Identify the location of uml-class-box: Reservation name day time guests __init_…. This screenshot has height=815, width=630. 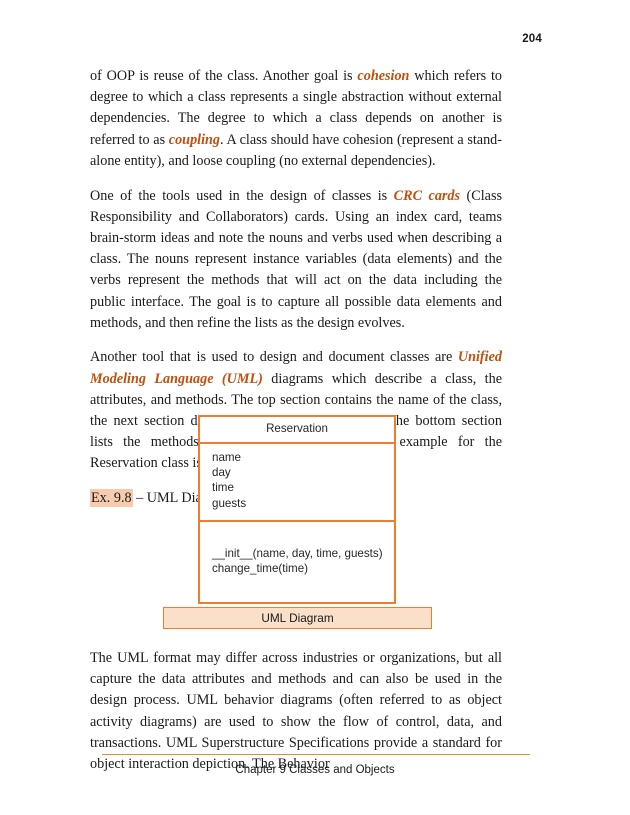
(297, 510).